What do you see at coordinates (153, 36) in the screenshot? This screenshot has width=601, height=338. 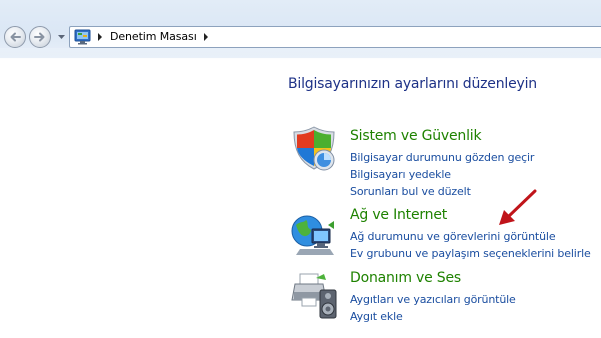 I see `breadcrumb-control-panel: Denetim Masası` at bounding box center [153, 36].